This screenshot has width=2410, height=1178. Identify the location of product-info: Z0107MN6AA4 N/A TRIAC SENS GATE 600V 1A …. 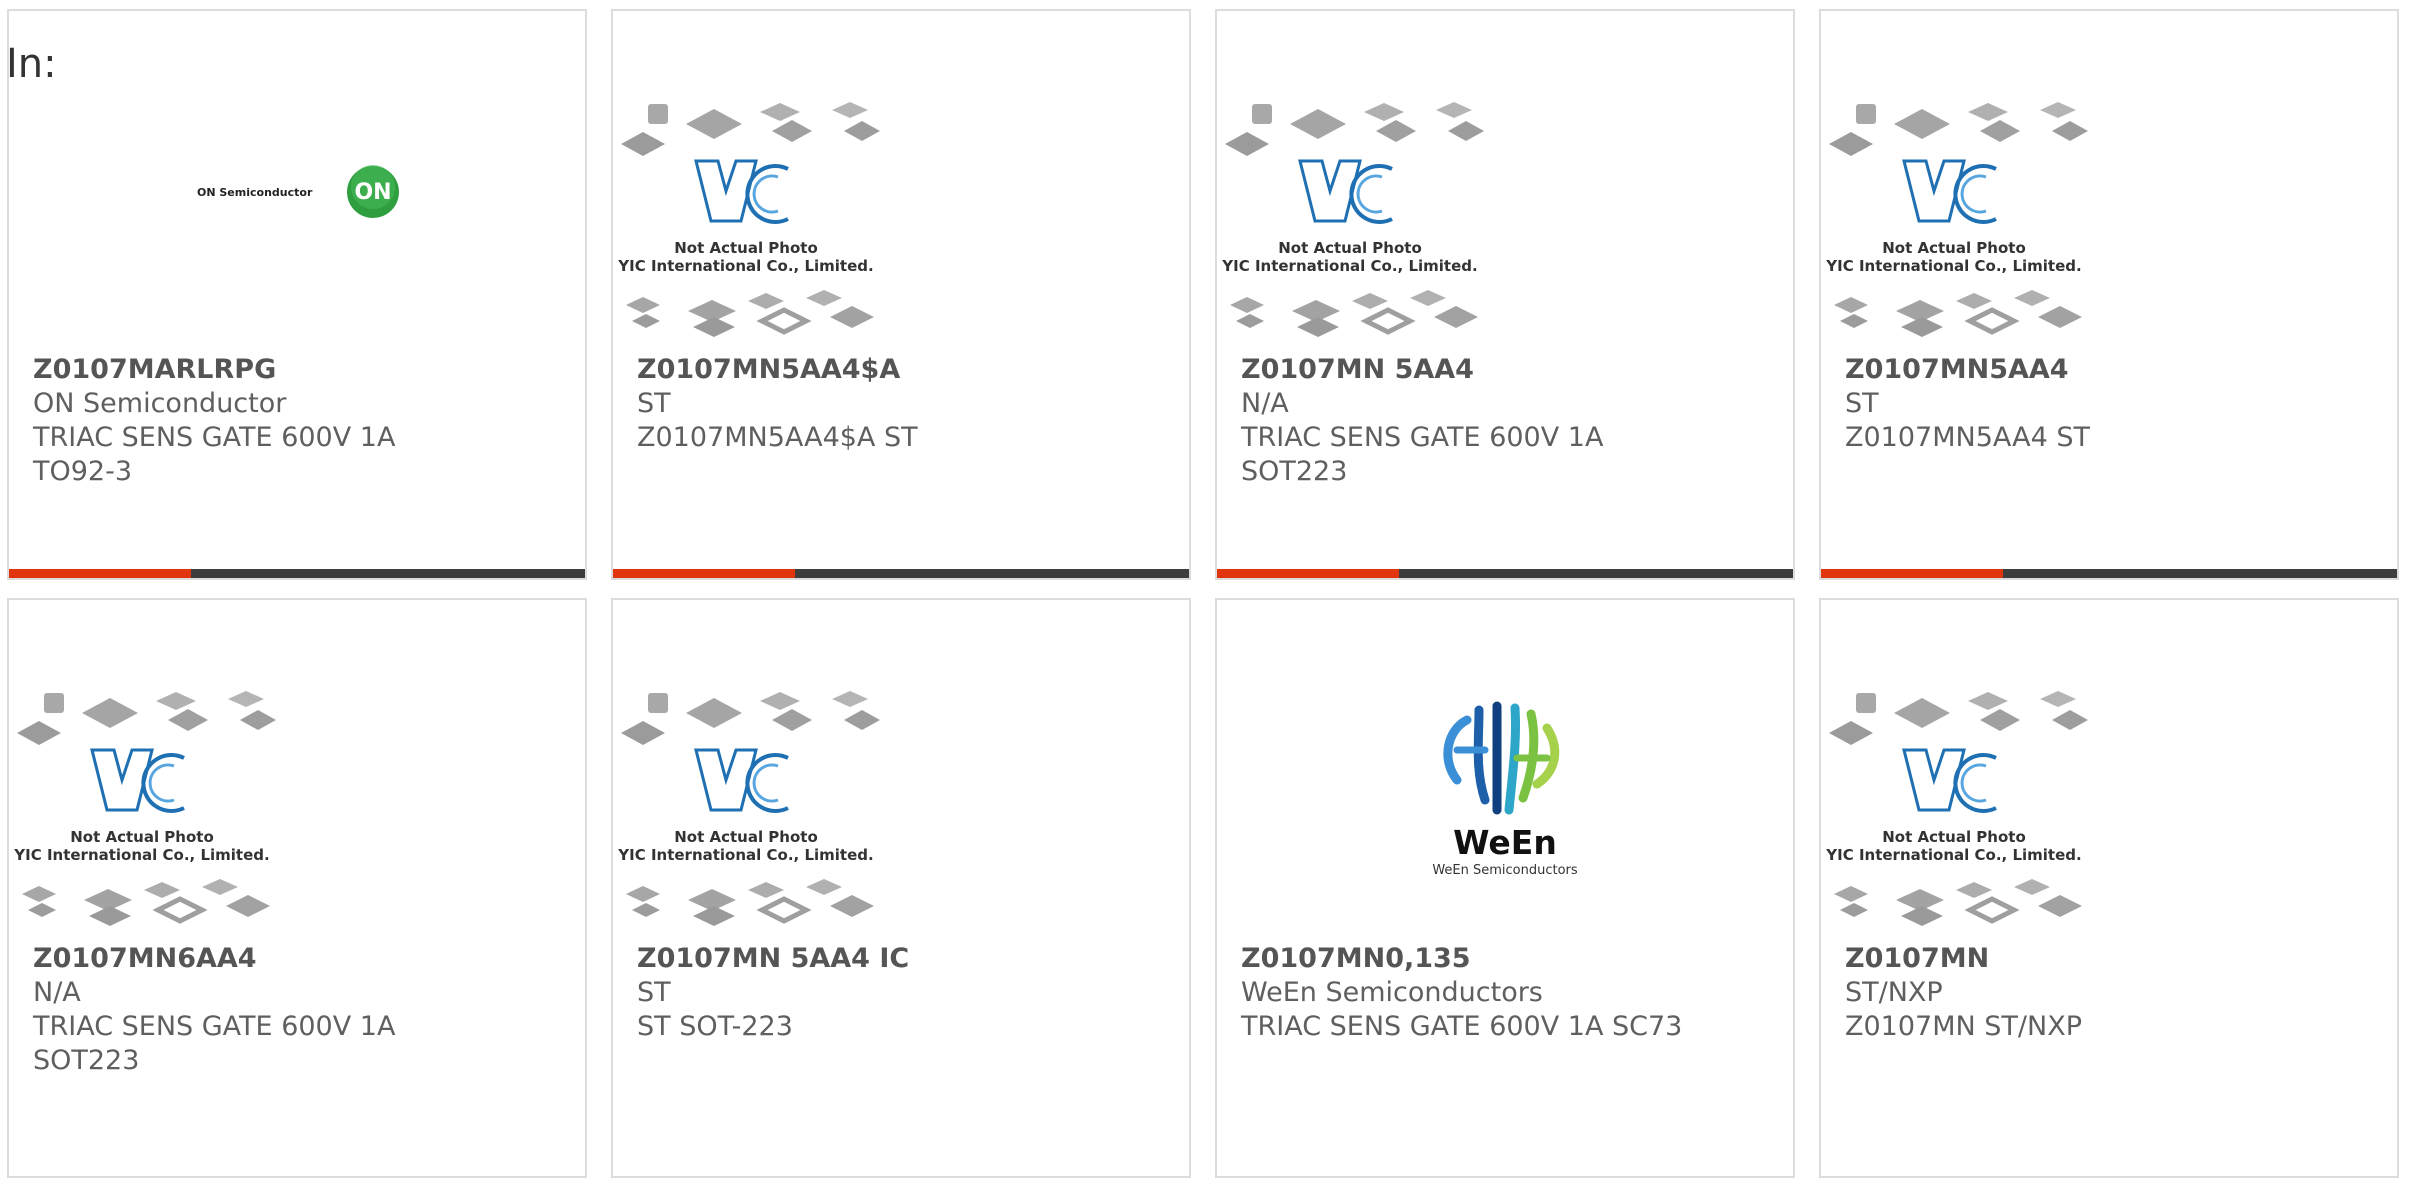
(304, 1010).